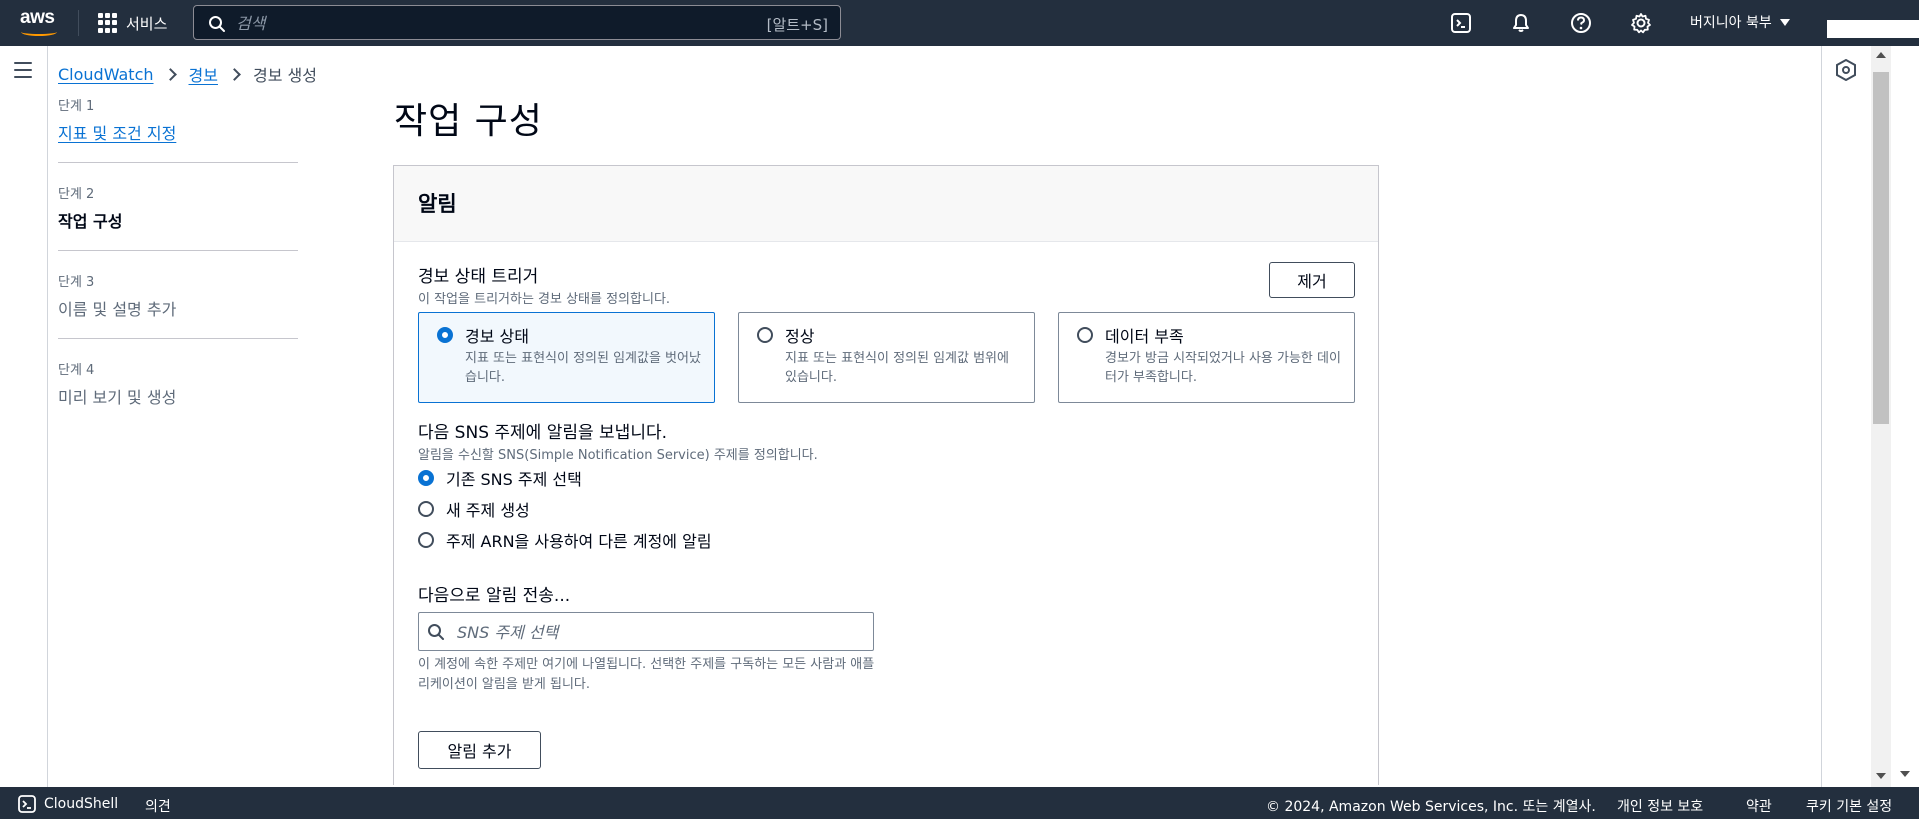 The height and width of the screenshot is (819, 1919). Describe the element at coordinates (797, 25) in the screenshot. I see `search-shortcut-hint: [알트+S]` at that location.